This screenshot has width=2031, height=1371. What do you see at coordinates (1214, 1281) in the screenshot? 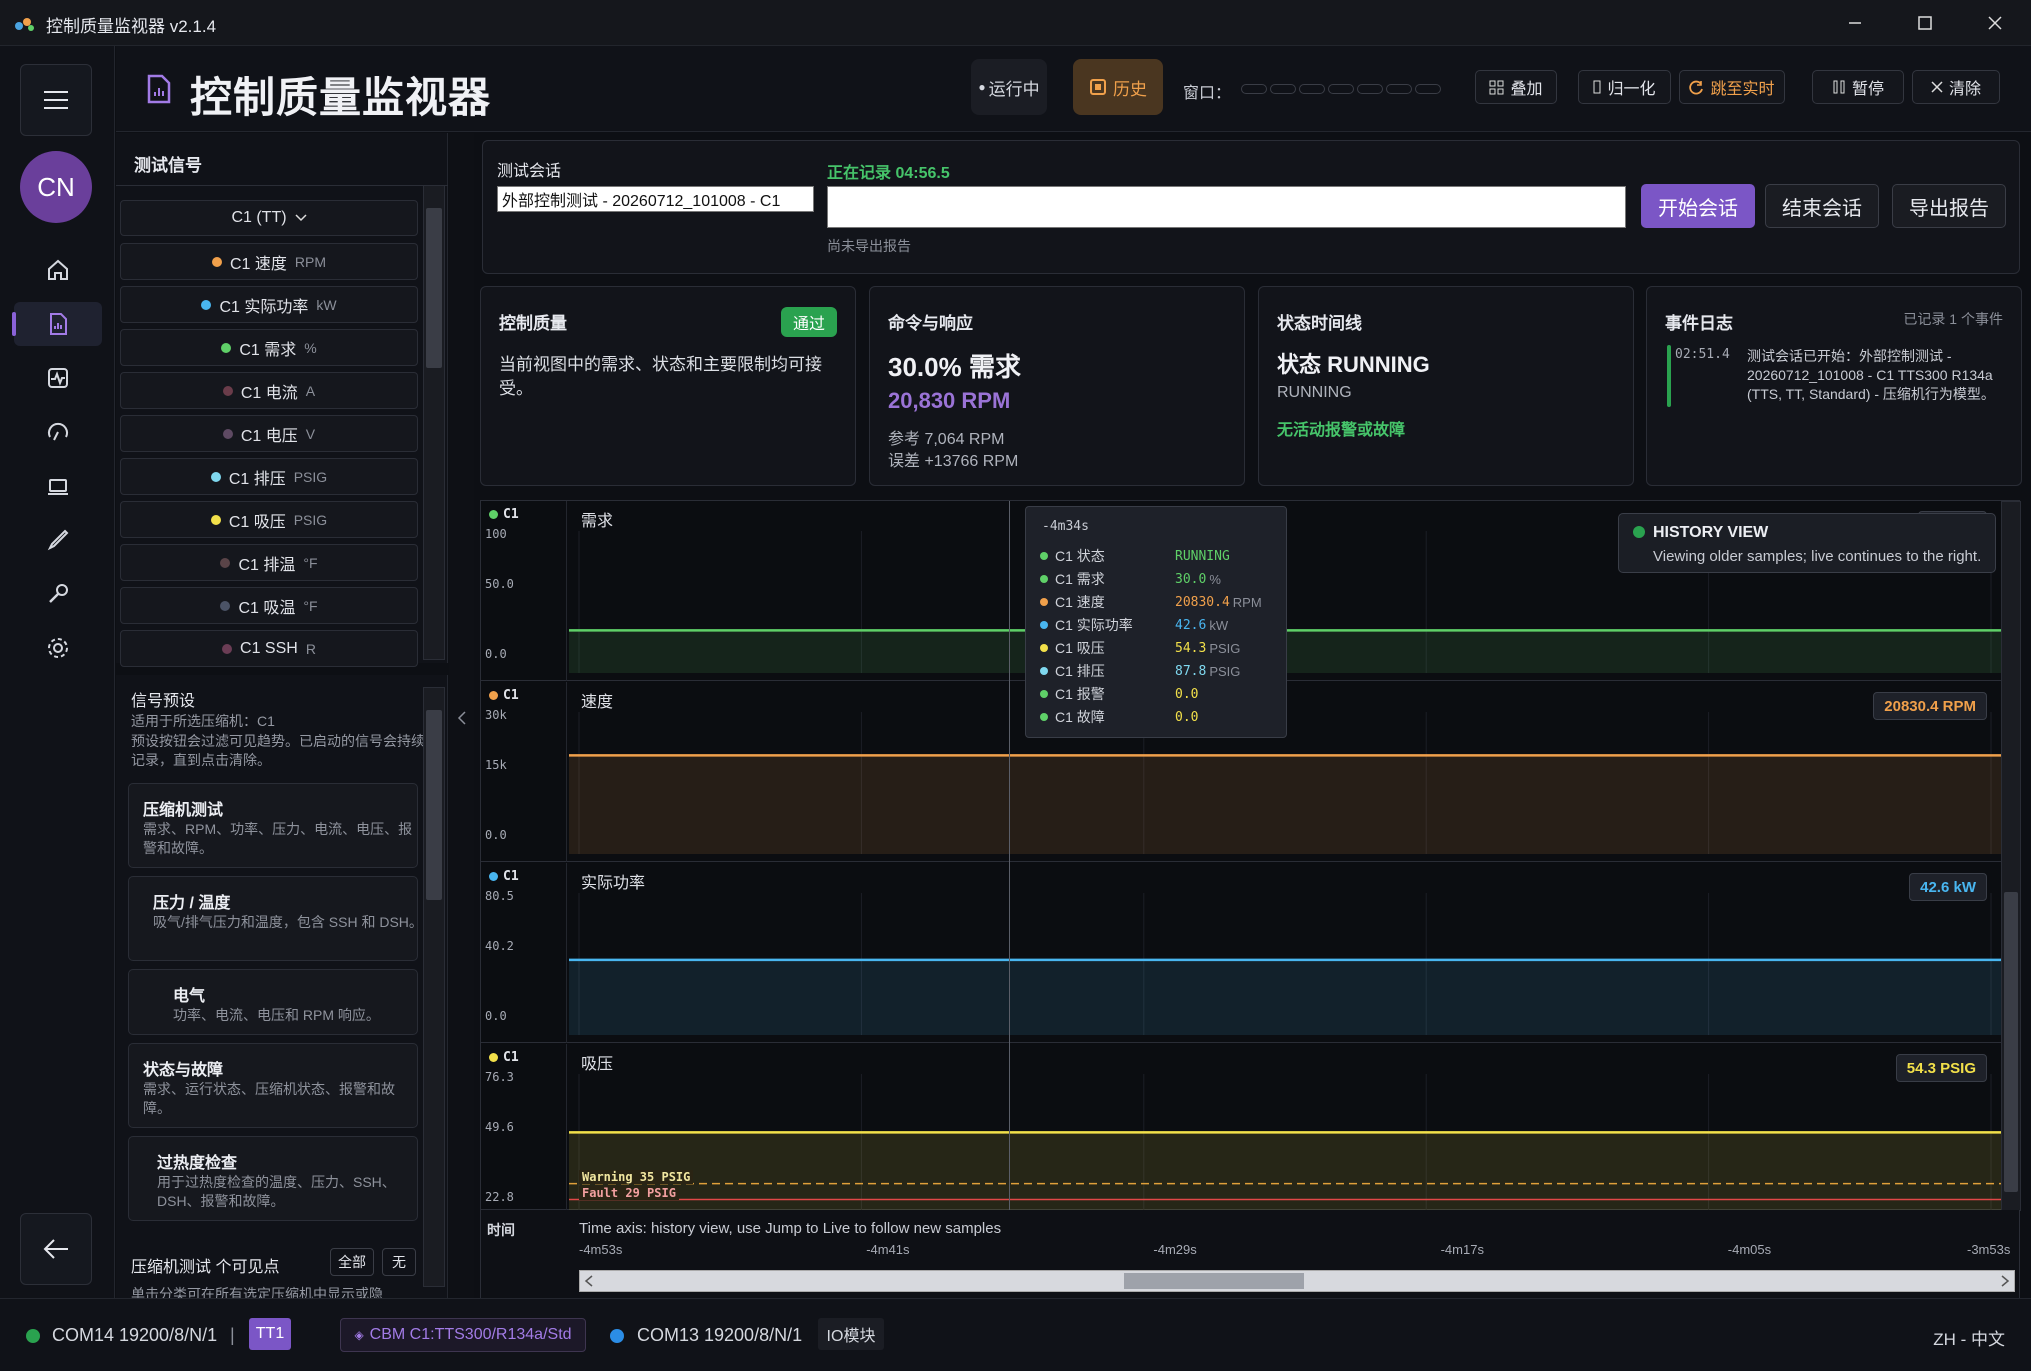
I see `time-scrollbar-thumb` at bounding box center [1214, 1281].